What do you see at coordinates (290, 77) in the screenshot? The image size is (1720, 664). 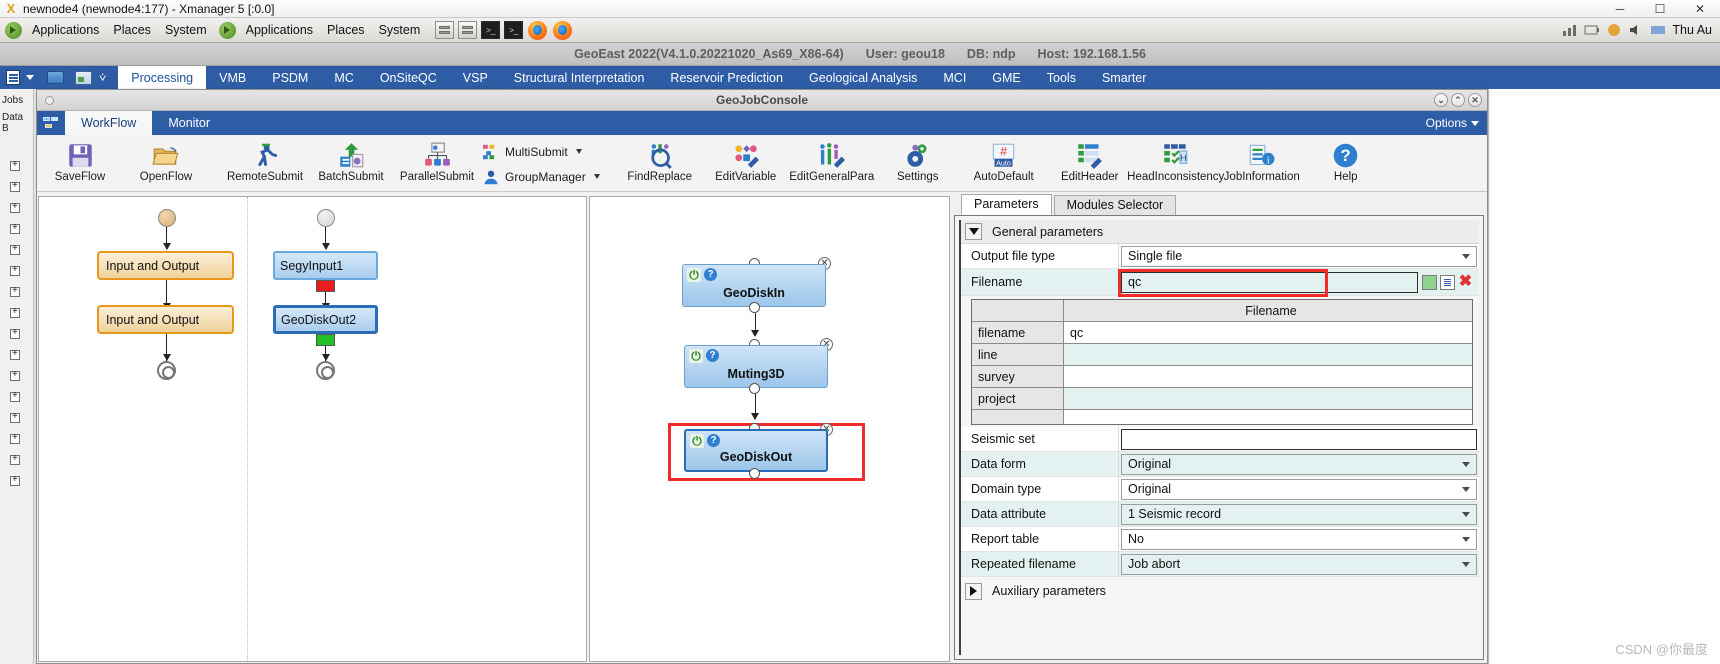 I see `tab-psdm: PSDM` at bounding box center [290, 77].